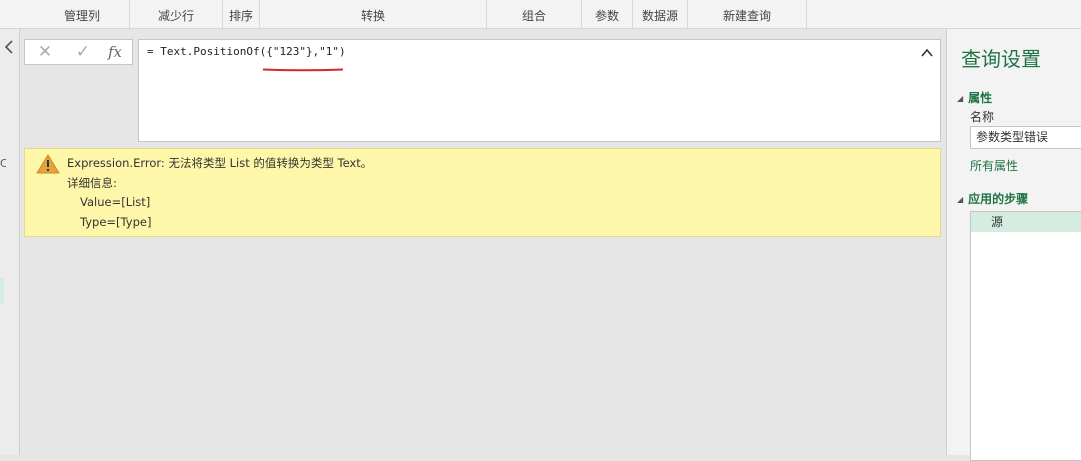  What do you see at coordinates (116, 222) in the screenshot?
I see `error-detail-type: Type=[Type]` at bounding box center [116, 222].